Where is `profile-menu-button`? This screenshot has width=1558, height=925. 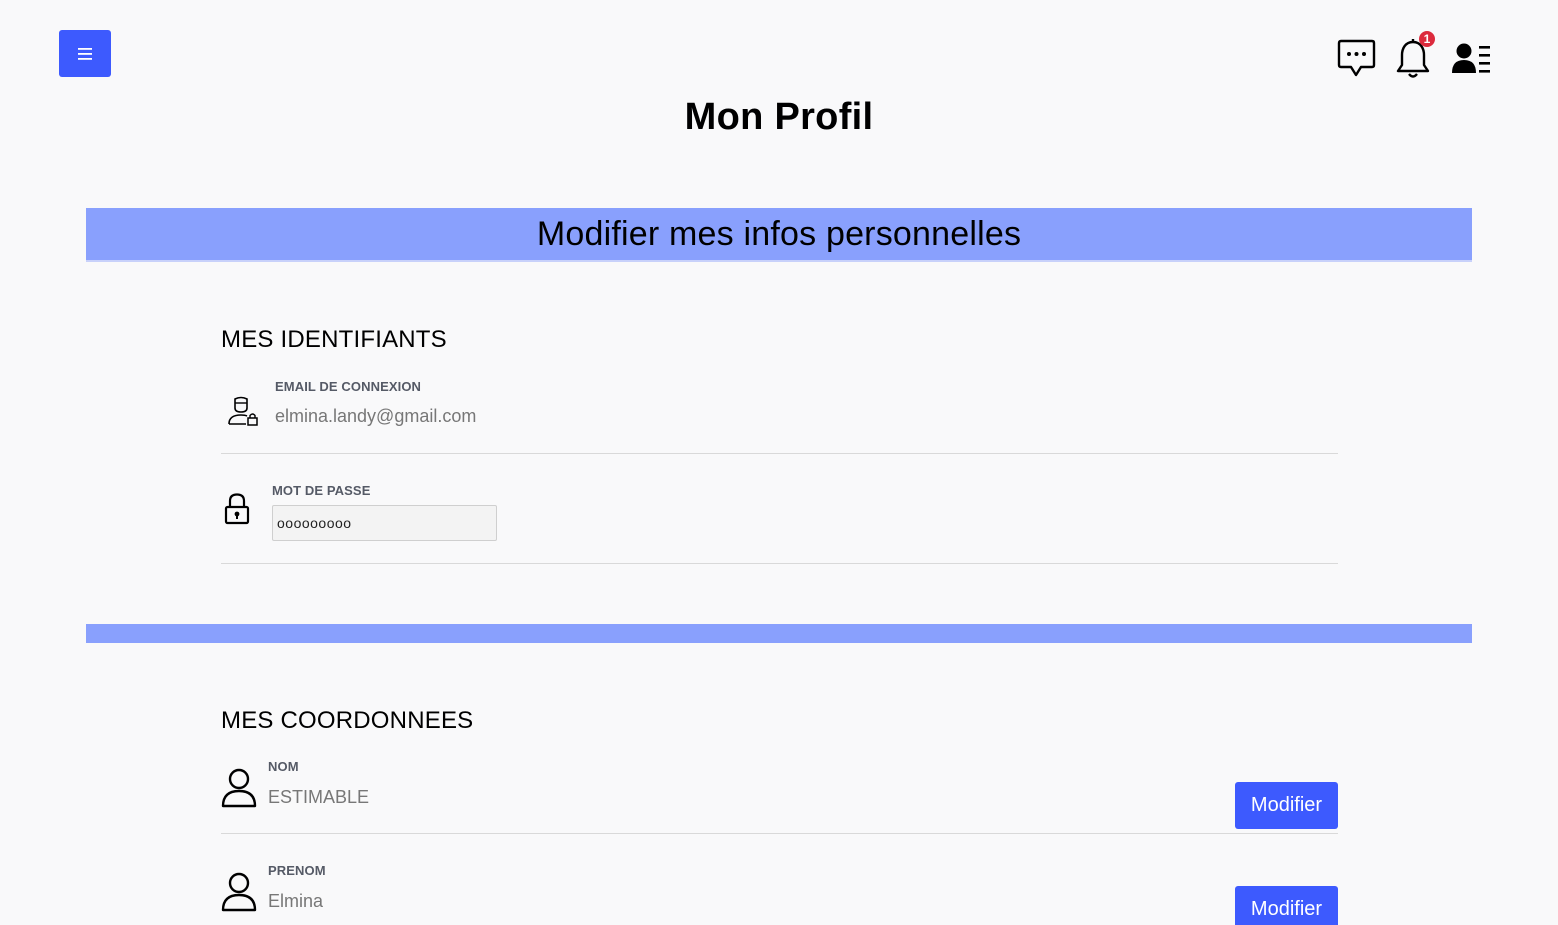 profile-menu-button is located at coordinates (1472, 60).